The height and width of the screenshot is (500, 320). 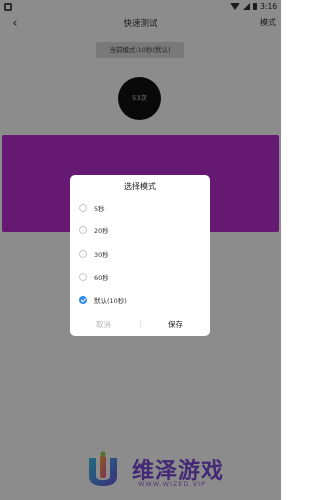 I want to click on option-label: 默认(10秒), so click(x=110, y=301).